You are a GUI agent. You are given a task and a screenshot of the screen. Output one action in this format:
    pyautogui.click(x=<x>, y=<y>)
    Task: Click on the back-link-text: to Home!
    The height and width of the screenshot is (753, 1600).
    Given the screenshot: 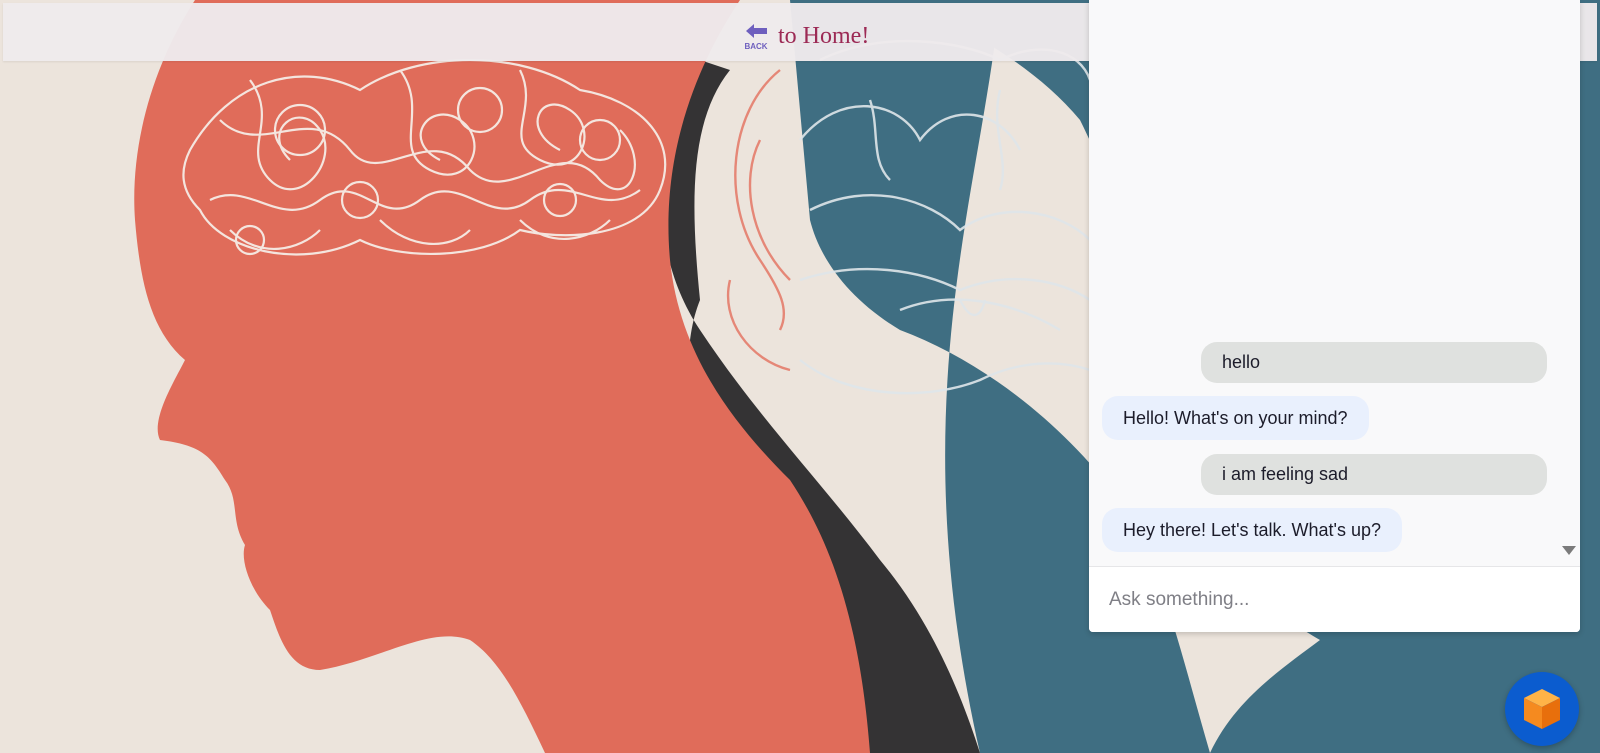 What is the action you would take?
    pyautogui.click(x=824, y=36)
    